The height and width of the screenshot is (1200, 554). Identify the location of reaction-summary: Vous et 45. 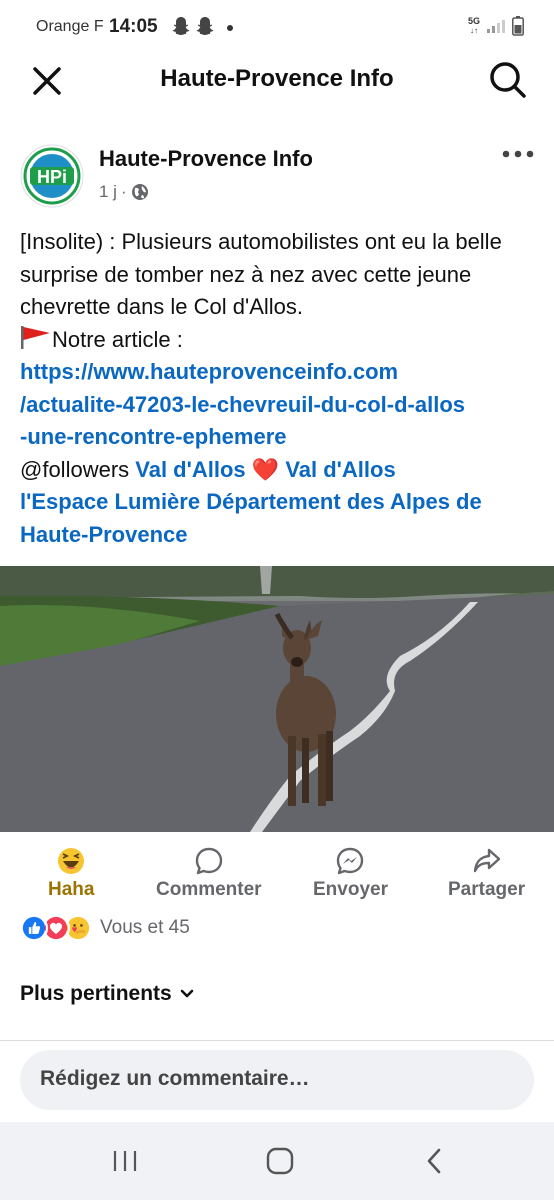
(105, 928).